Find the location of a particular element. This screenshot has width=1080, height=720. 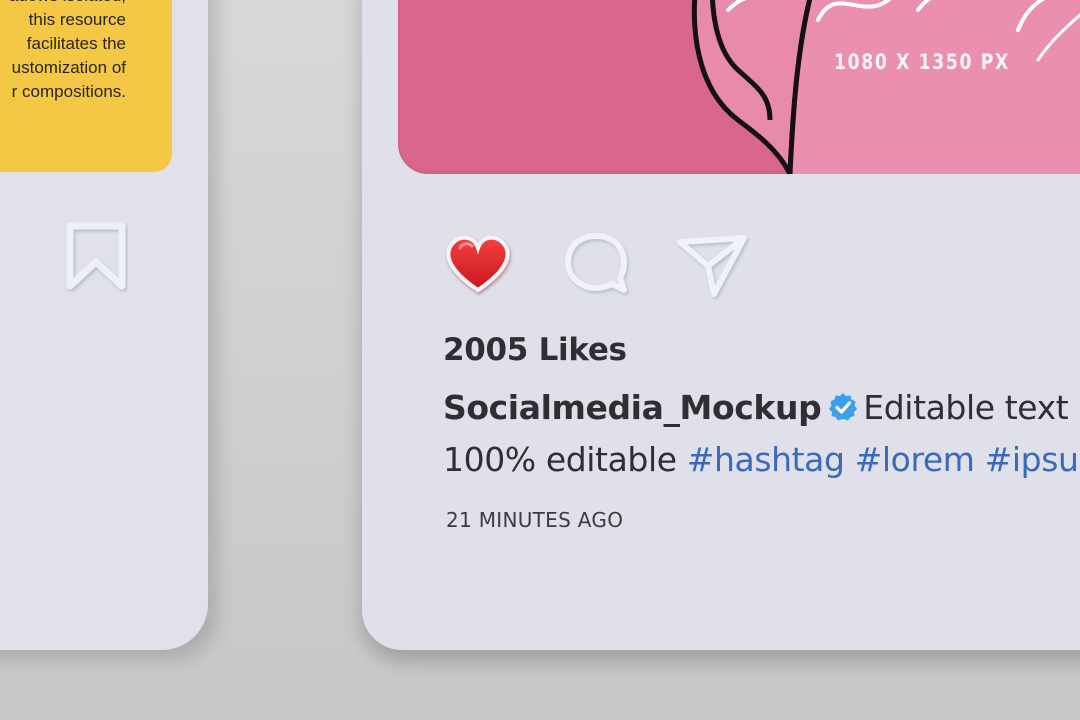

caption-line-1: Socialmedia_Mockup Editable text is located at coordinates (756, 407).